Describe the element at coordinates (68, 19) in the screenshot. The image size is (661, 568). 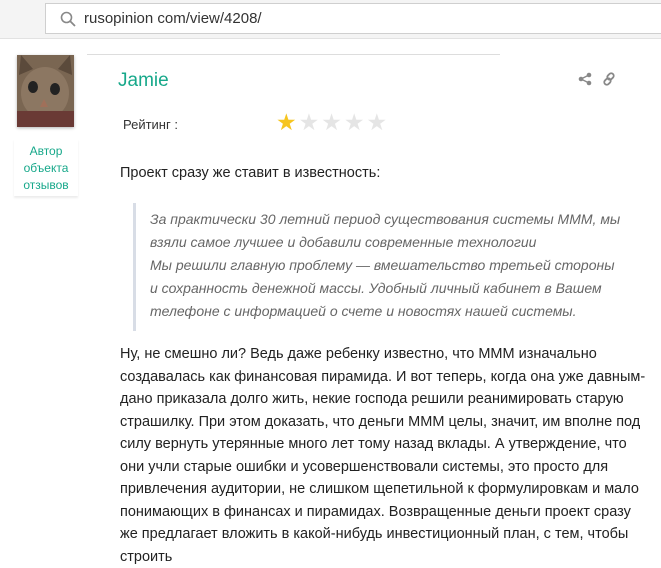
I see `search-icon` at that location.